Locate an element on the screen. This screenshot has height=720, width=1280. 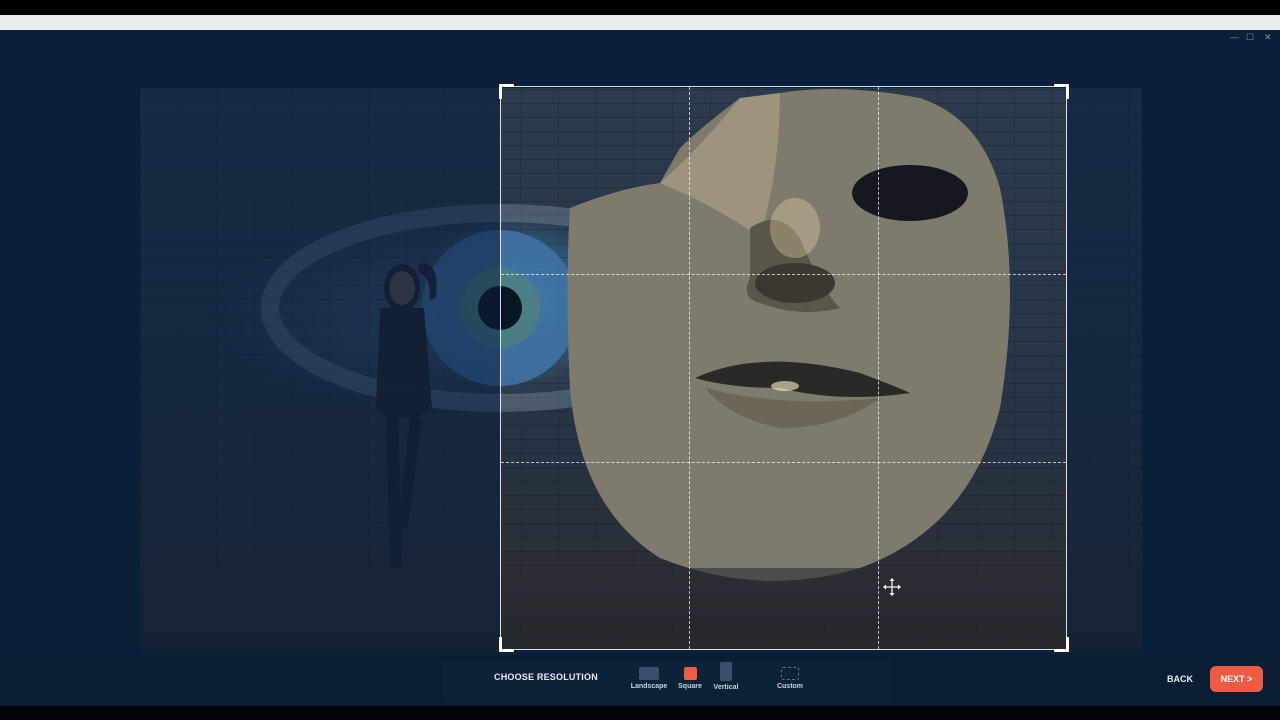
custom-icon is located at coordinates (790, 673).